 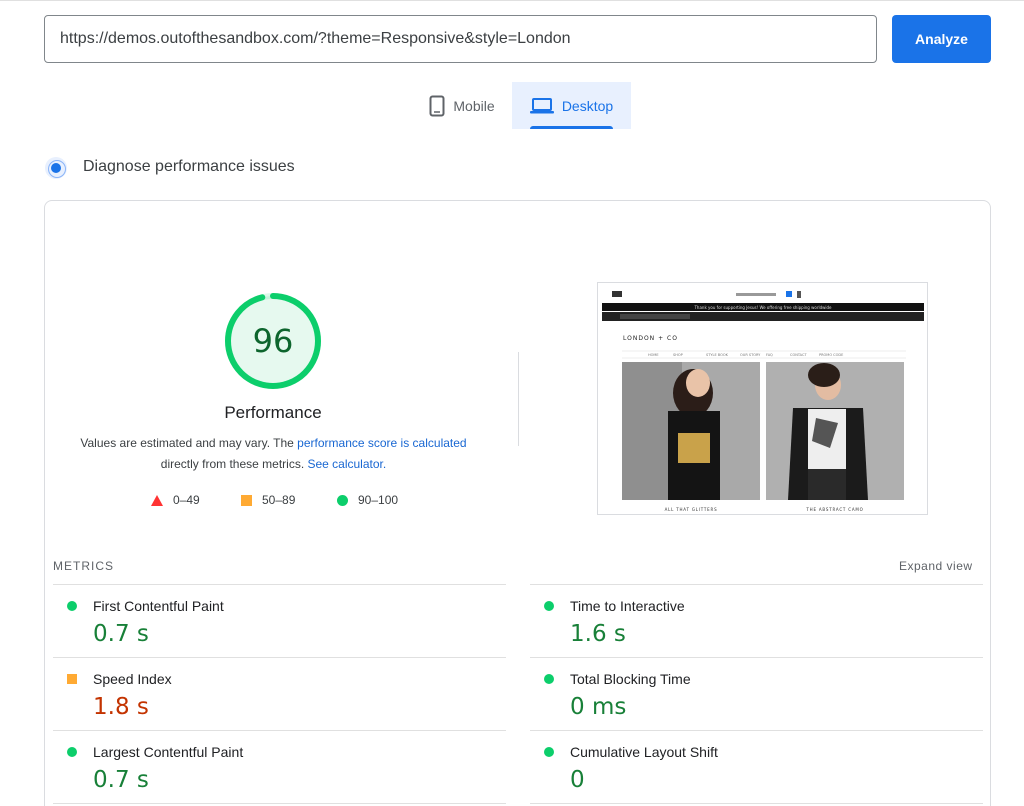 What do you see at coordinates (678, 355) in the screenshot?
I see `thumb-nav-item: SHOP` at bounding box center [678, 355].